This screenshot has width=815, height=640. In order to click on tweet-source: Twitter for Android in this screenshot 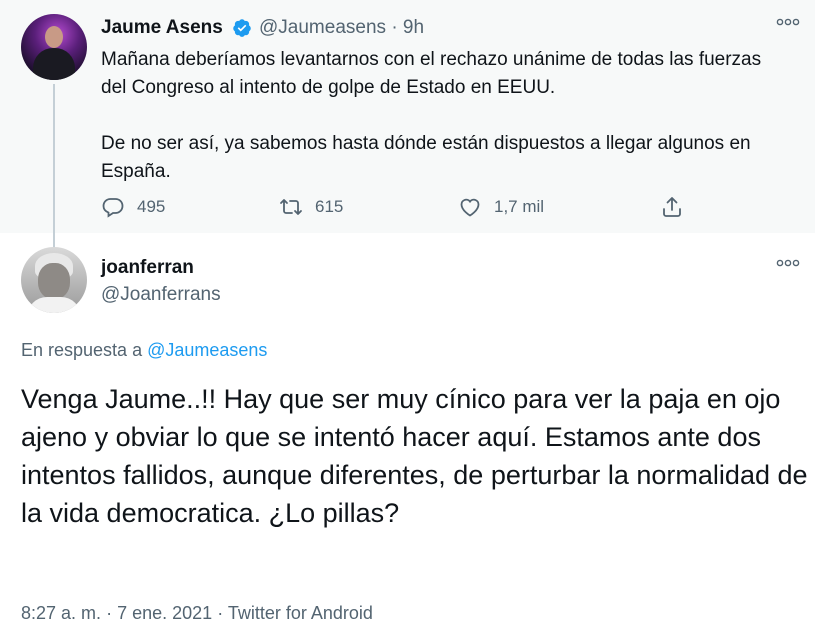, I will do `click(300, 613)`.